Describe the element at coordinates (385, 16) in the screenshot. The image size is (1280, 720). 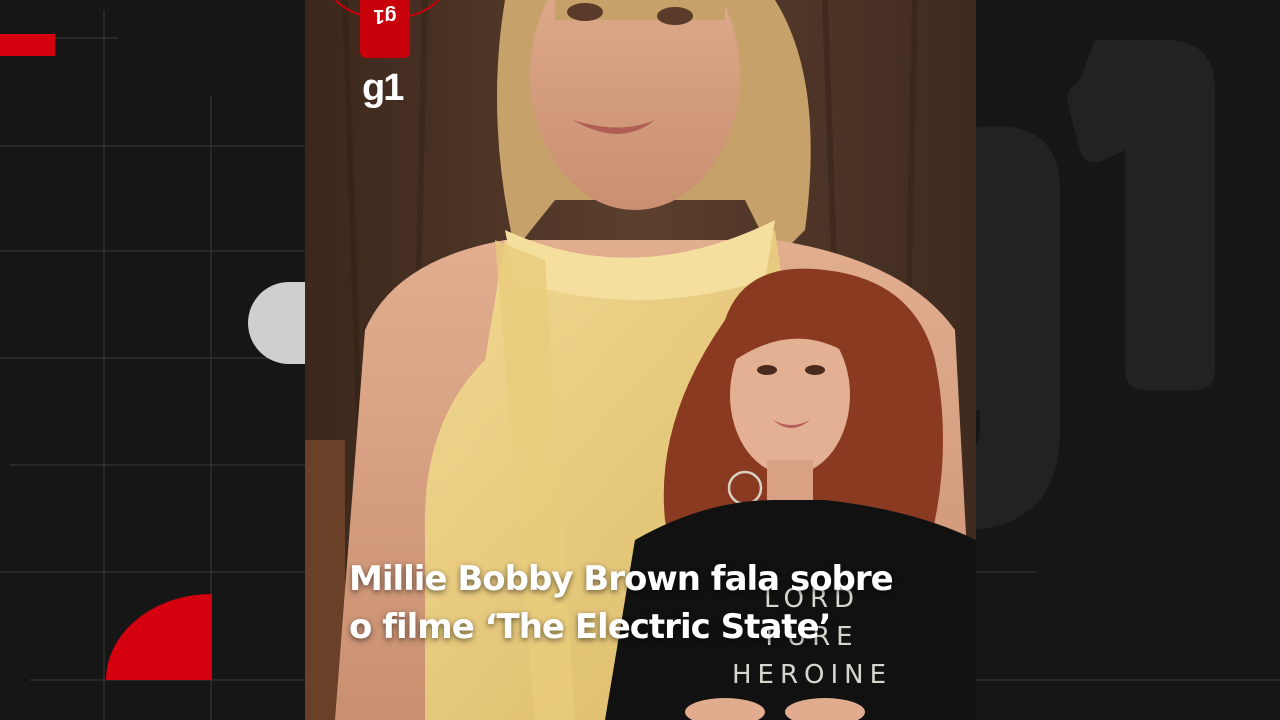
I see `g1-badge-label: g1` at that location.